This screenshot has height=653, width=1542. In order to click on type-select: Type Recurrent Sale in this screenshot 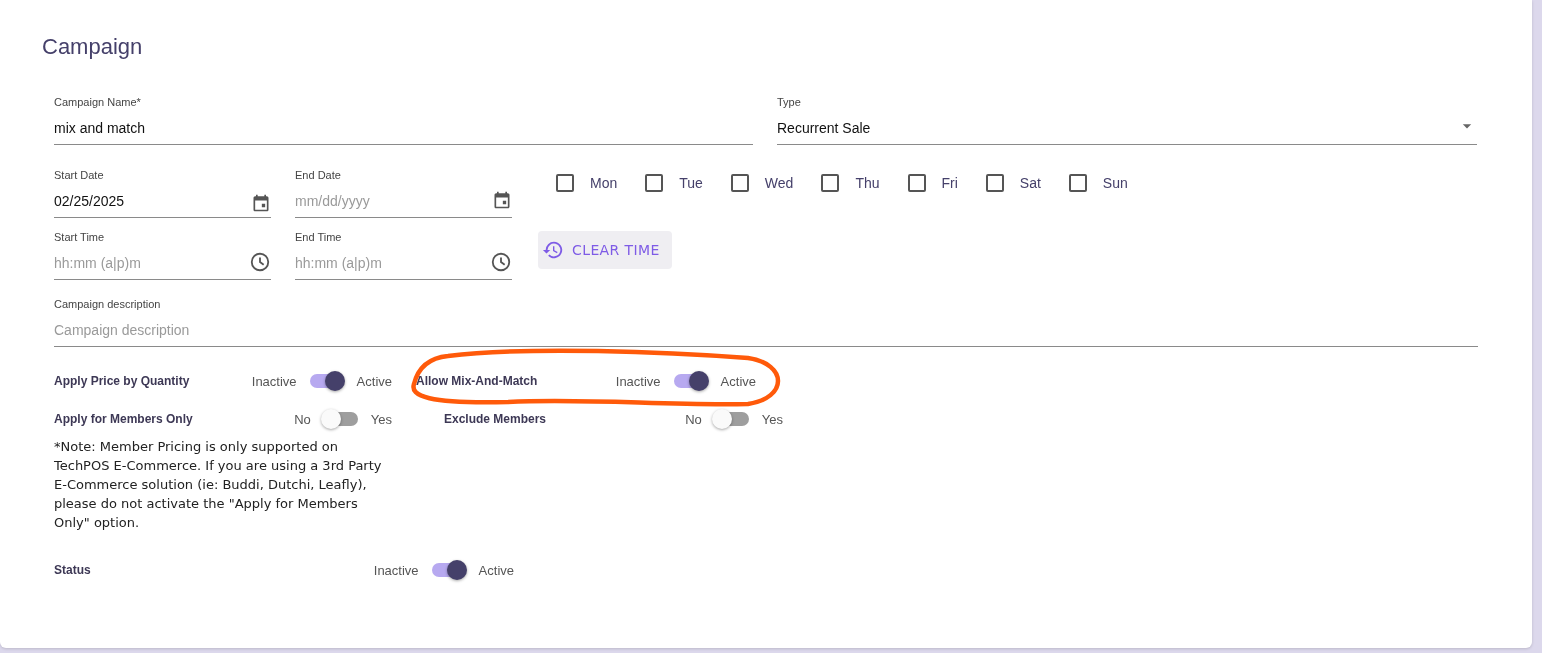, I will do `click(1127, 118)`.